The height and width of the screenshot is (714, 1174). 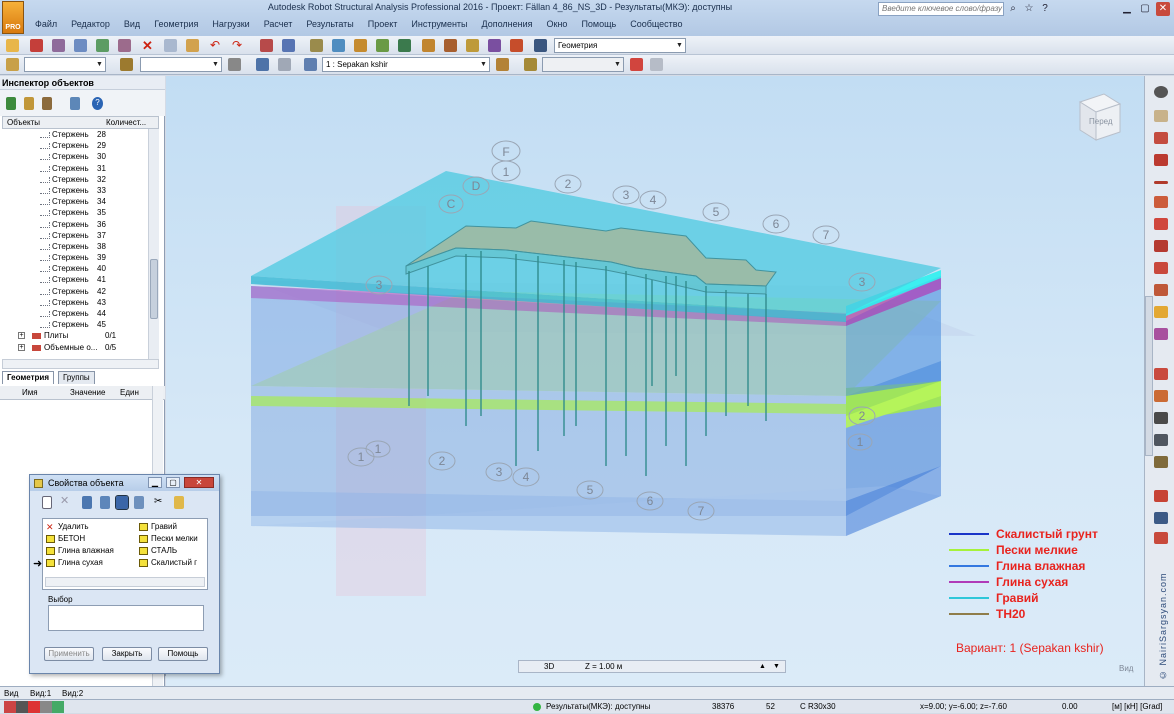 I want to click on tree-row-bar: Стержень 34, so click(x=75, y=201).